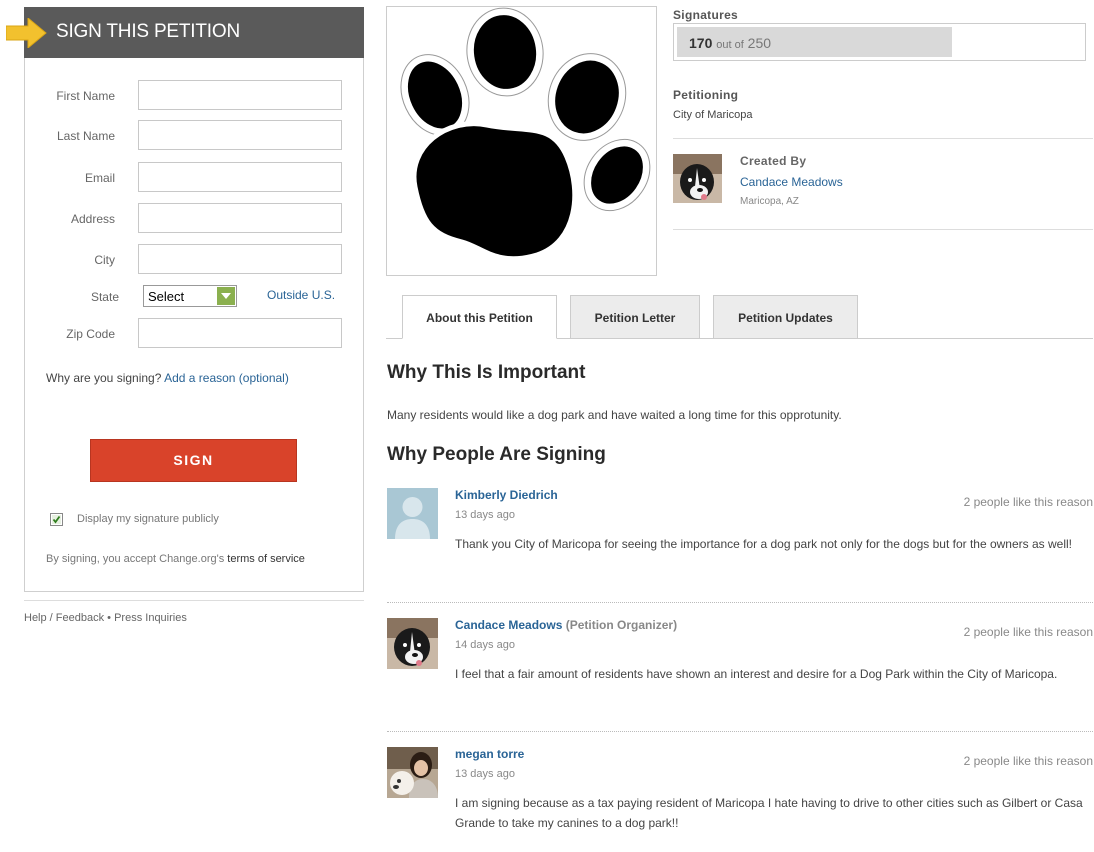 This screenshot has width=1094, height=852. Describe the element at coordinates (104, 260) in the screenshot. I see `city-label: City` at that location.